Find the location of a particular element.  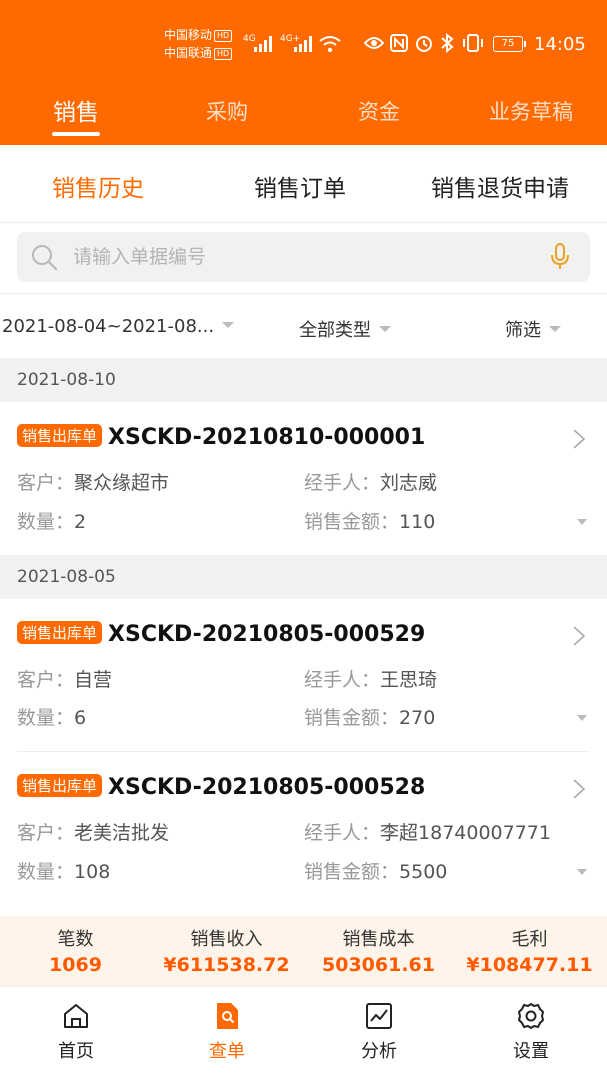

battery-icon: 75 is located at coordinates (509, 44).